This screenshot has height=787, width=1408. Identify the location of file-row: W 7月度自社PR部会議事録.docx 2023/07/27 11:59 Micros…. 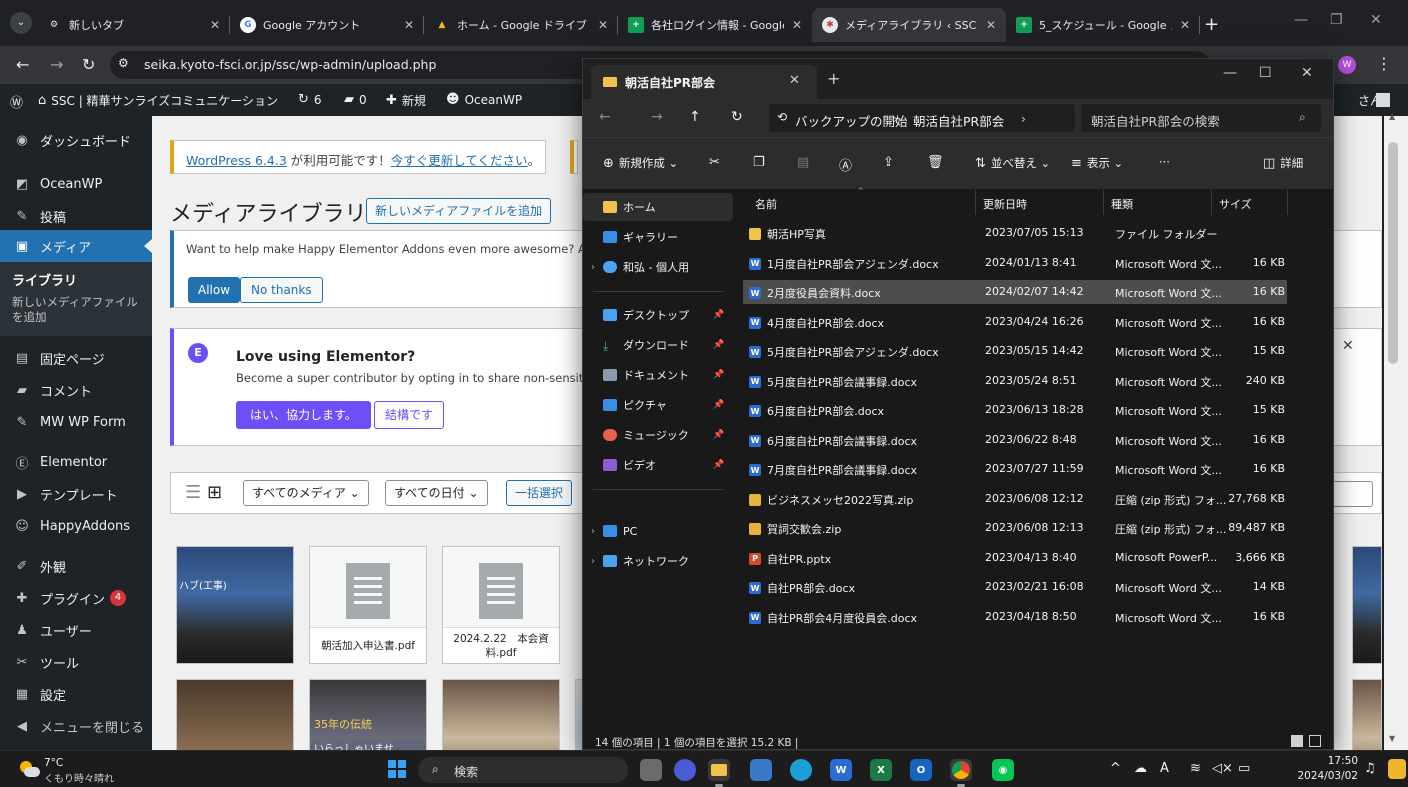
(1015, 469).